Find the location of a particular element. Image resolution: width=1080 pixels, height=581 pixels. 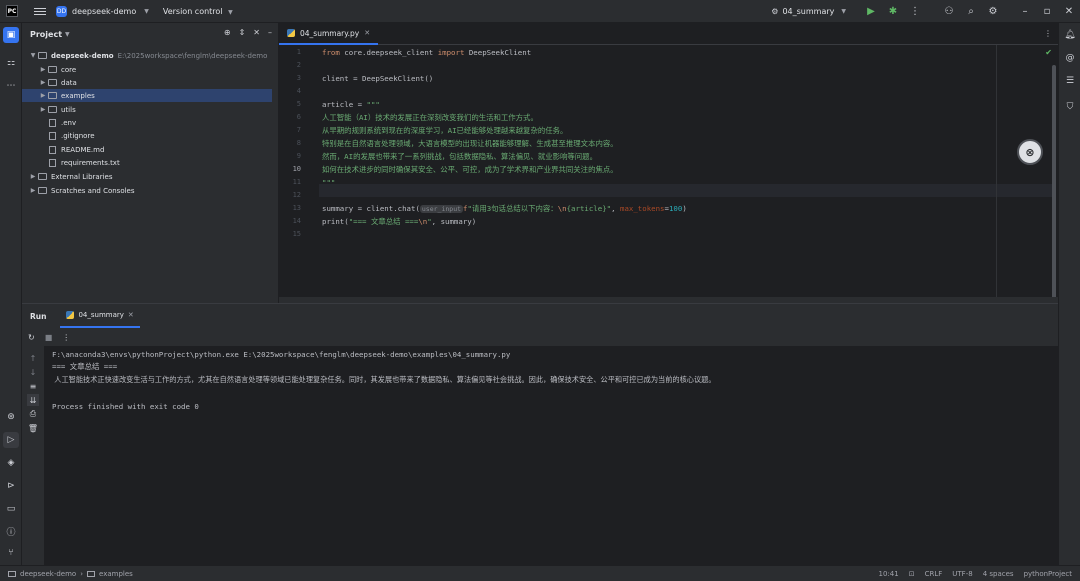

code-line-7: 从早期的规则系统到现在的深度学习，AI已经能够处理越来越复杂的任务。 is located at coordinates (444, 130).